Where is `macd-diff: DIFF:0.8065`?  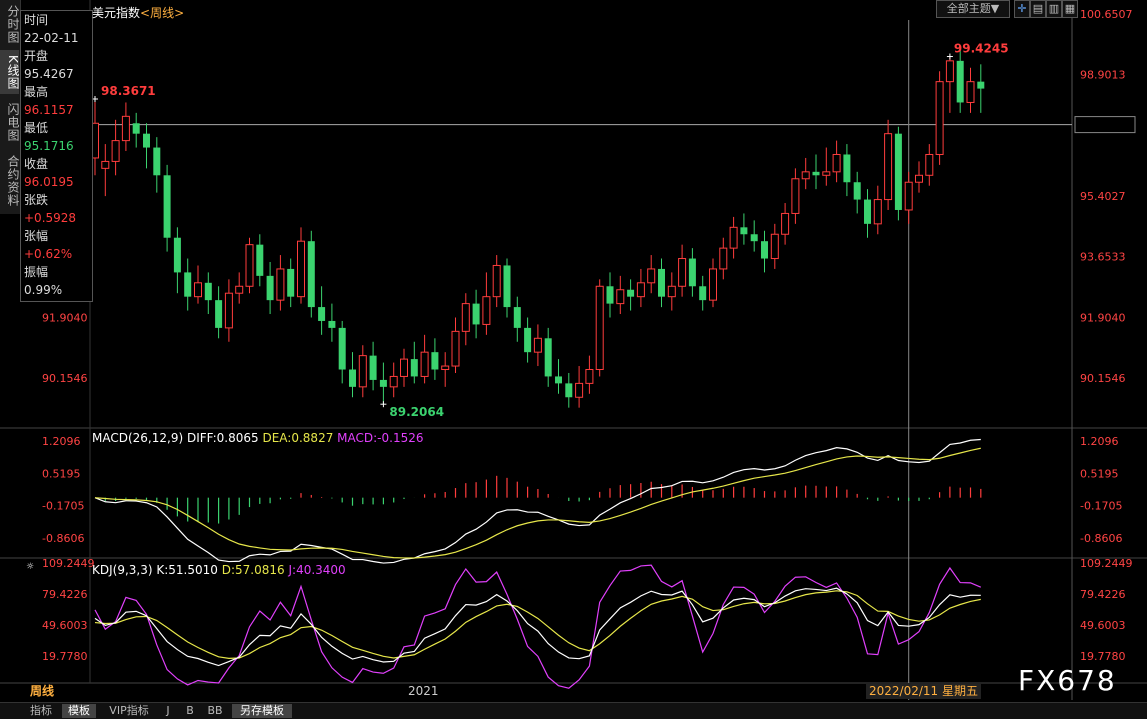
macd-diff: DIFF:0.8065 is located at coordinates (222, 438).